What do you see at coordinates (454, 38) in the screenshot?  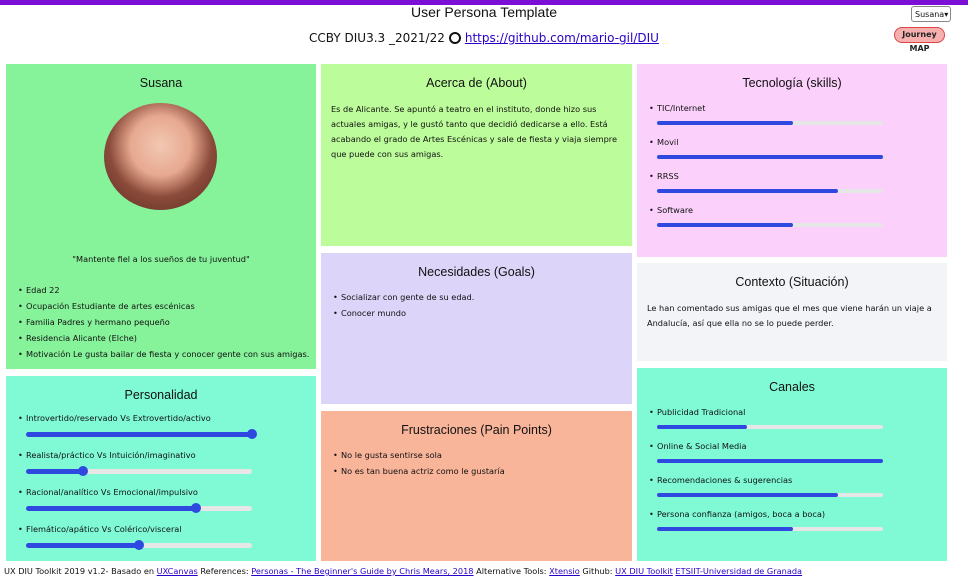 I see `github-icon` at bounding box center [454, 38].